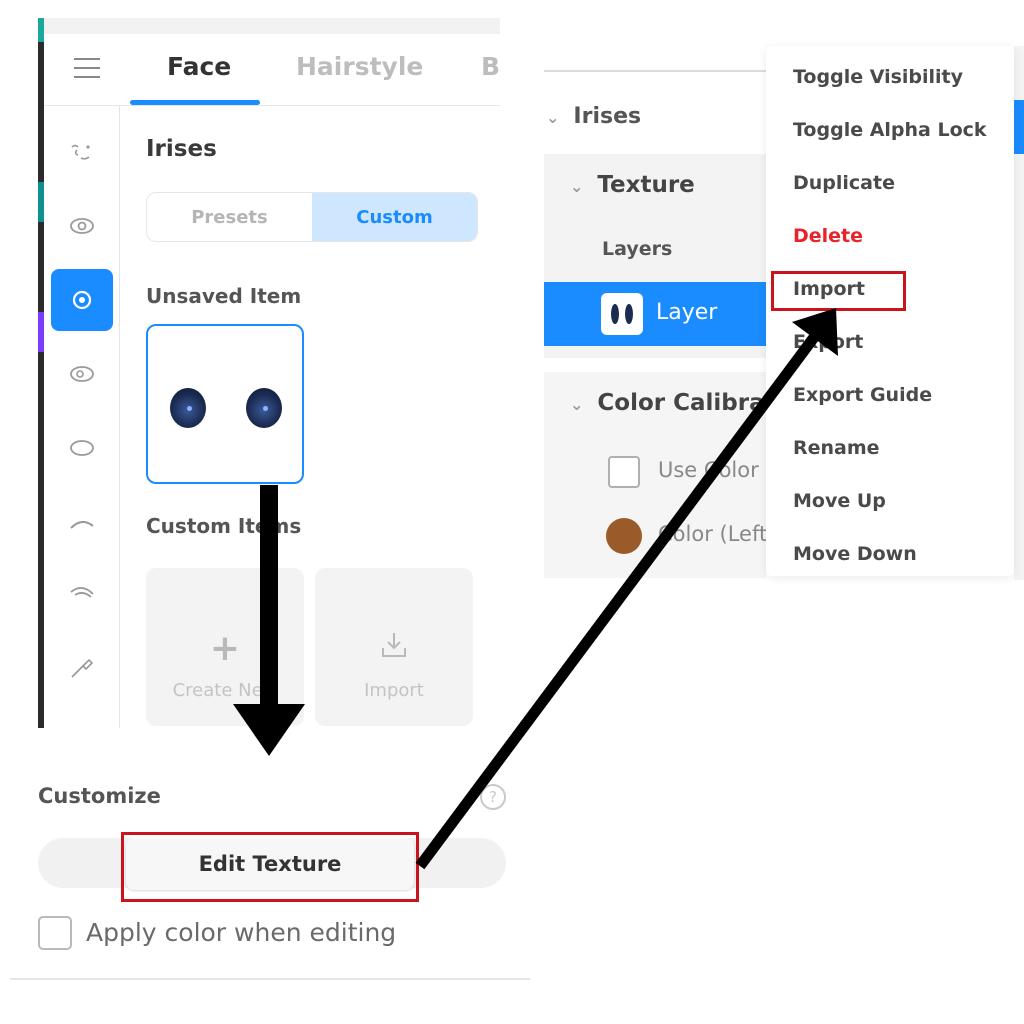 The image size is (1024, 1024). I want to click on menu-delete: Delete, so click(828, 236).